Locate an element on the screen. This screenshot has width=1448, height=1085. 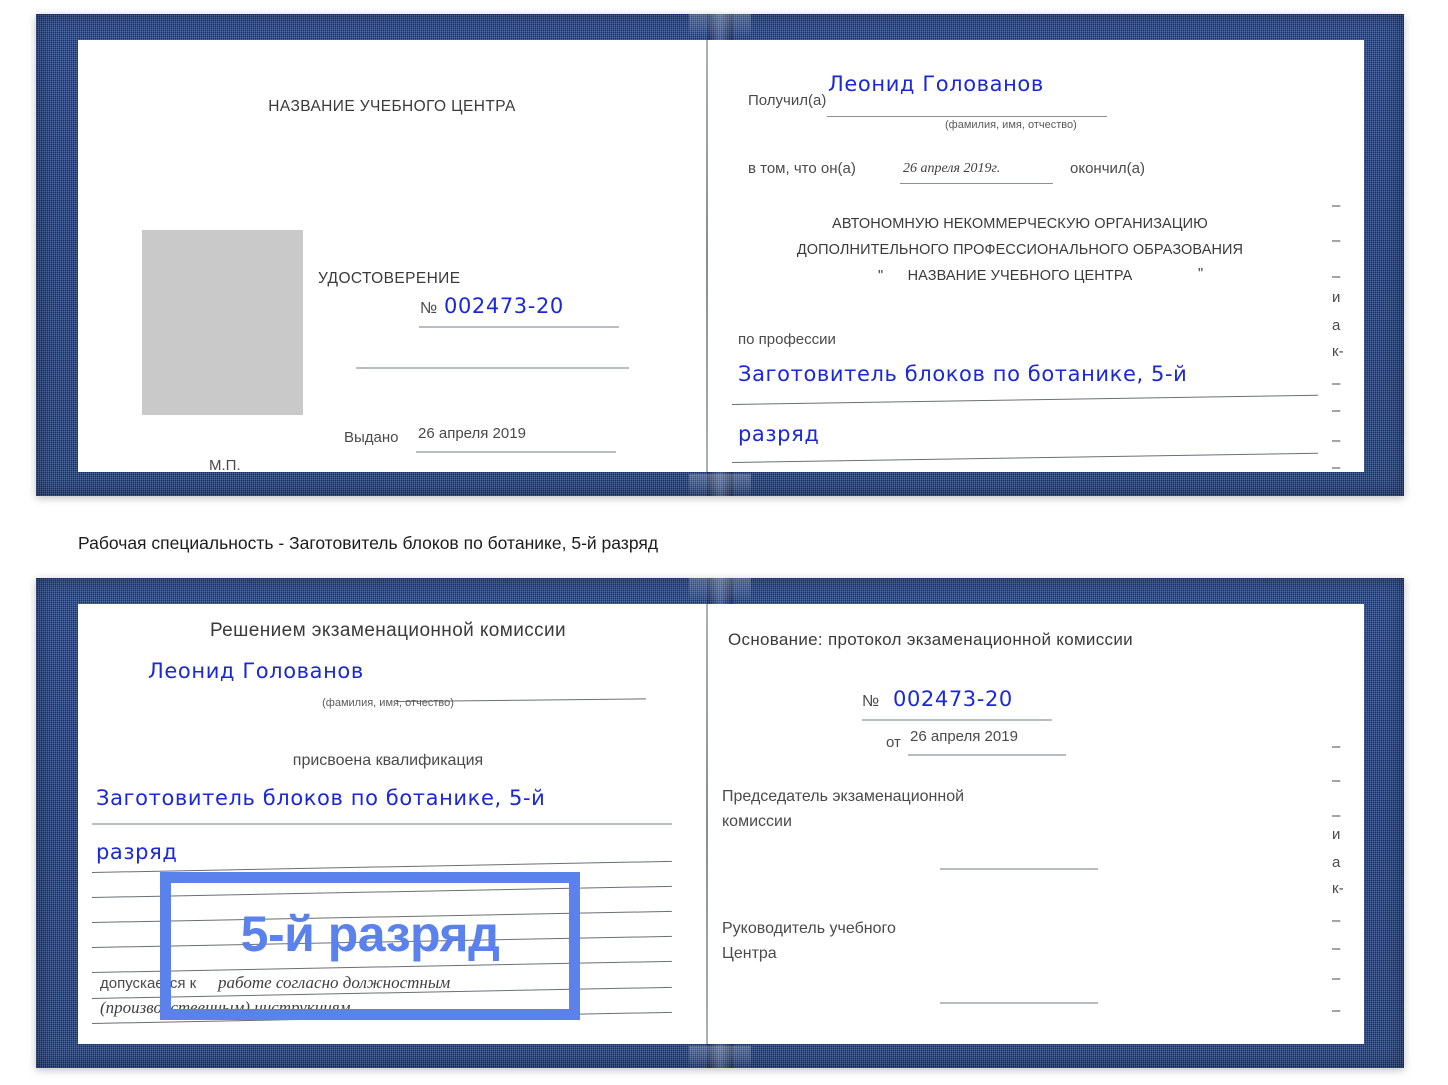
recipient-name-value: Леонид Голованов is located at coordinates (256, 671).